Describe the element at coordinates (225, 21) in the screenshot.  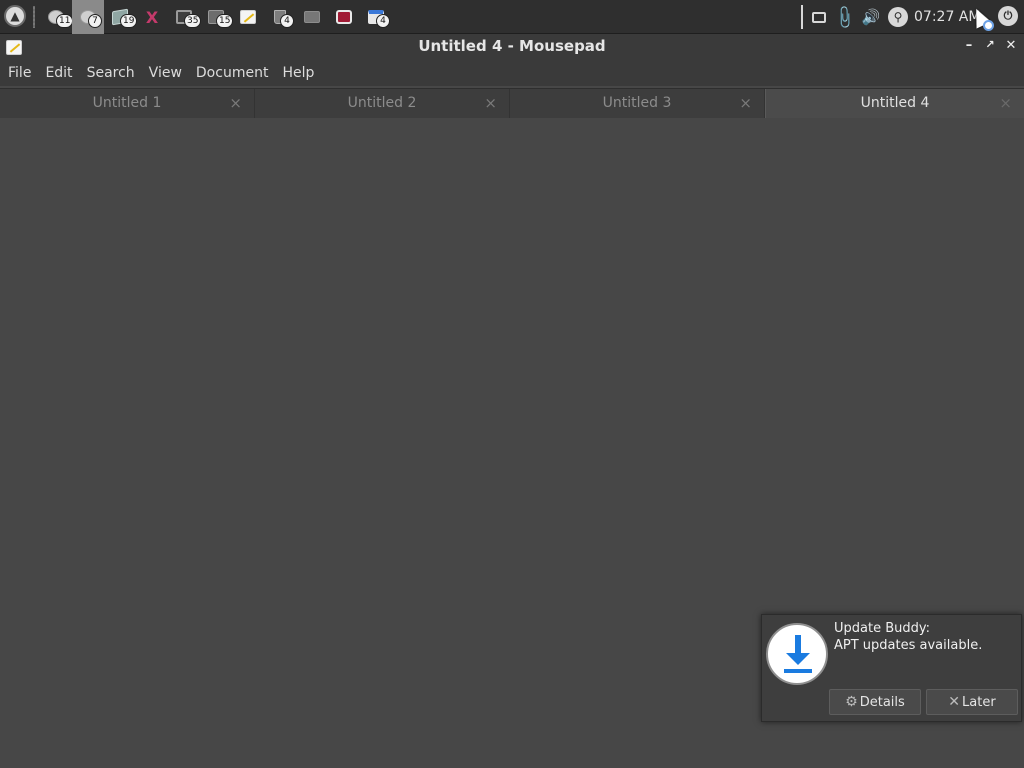
I see `window-count-badge: 15` at that location.